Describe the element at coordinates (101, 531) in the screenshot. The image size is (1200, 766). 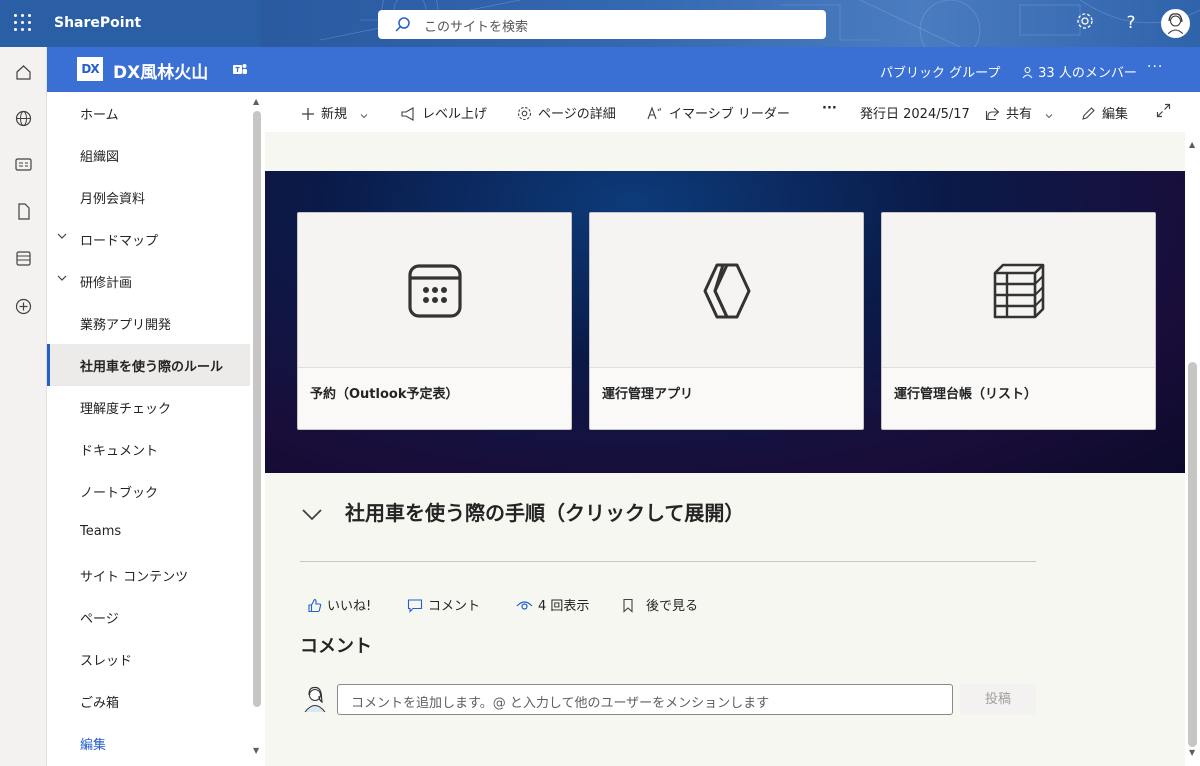
I see `nav-item-label: Teams` at that location.